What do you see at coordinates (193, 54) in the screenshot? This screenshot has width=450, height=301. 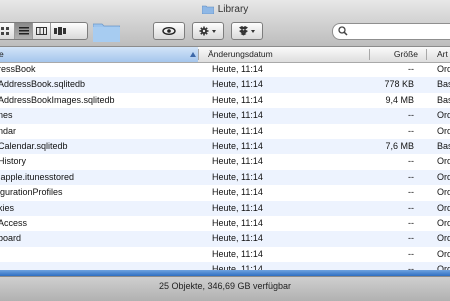 I see `sort-ascending-icon` at bounding box center [193, 54].